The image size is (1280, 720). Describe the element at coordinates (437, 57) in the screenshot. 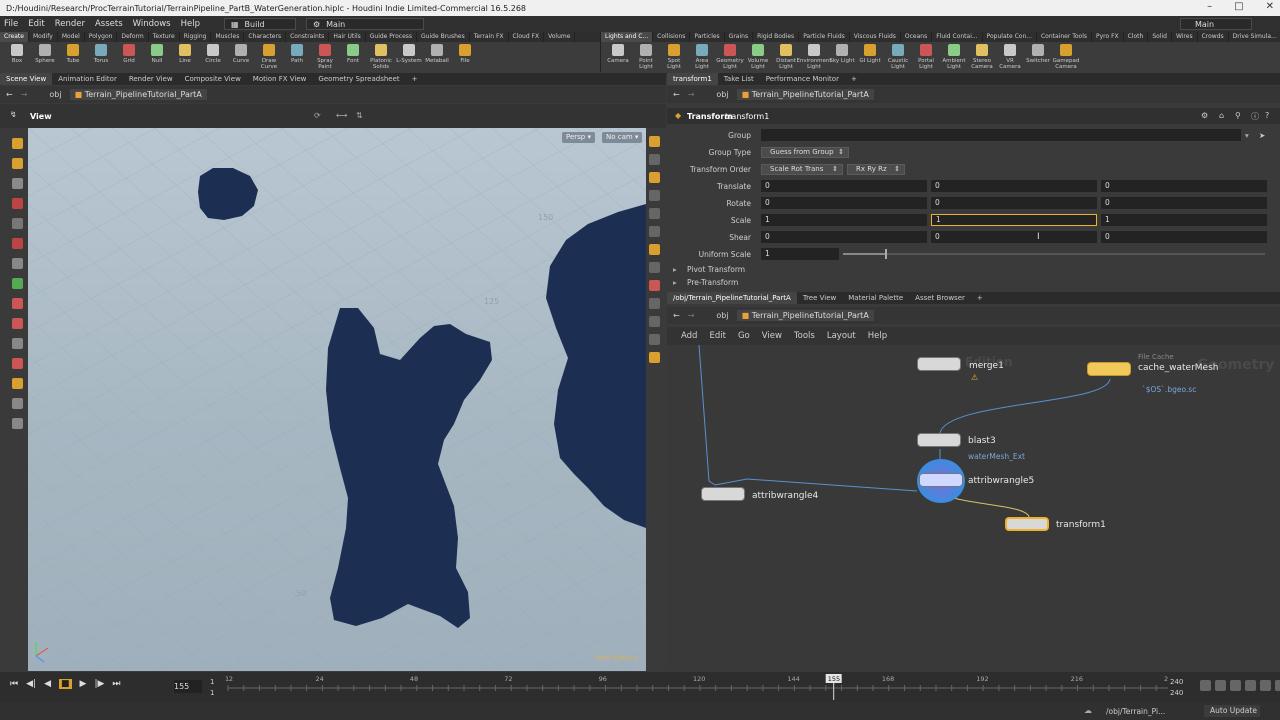

I see `tool-metaball: Metaball` at that location.